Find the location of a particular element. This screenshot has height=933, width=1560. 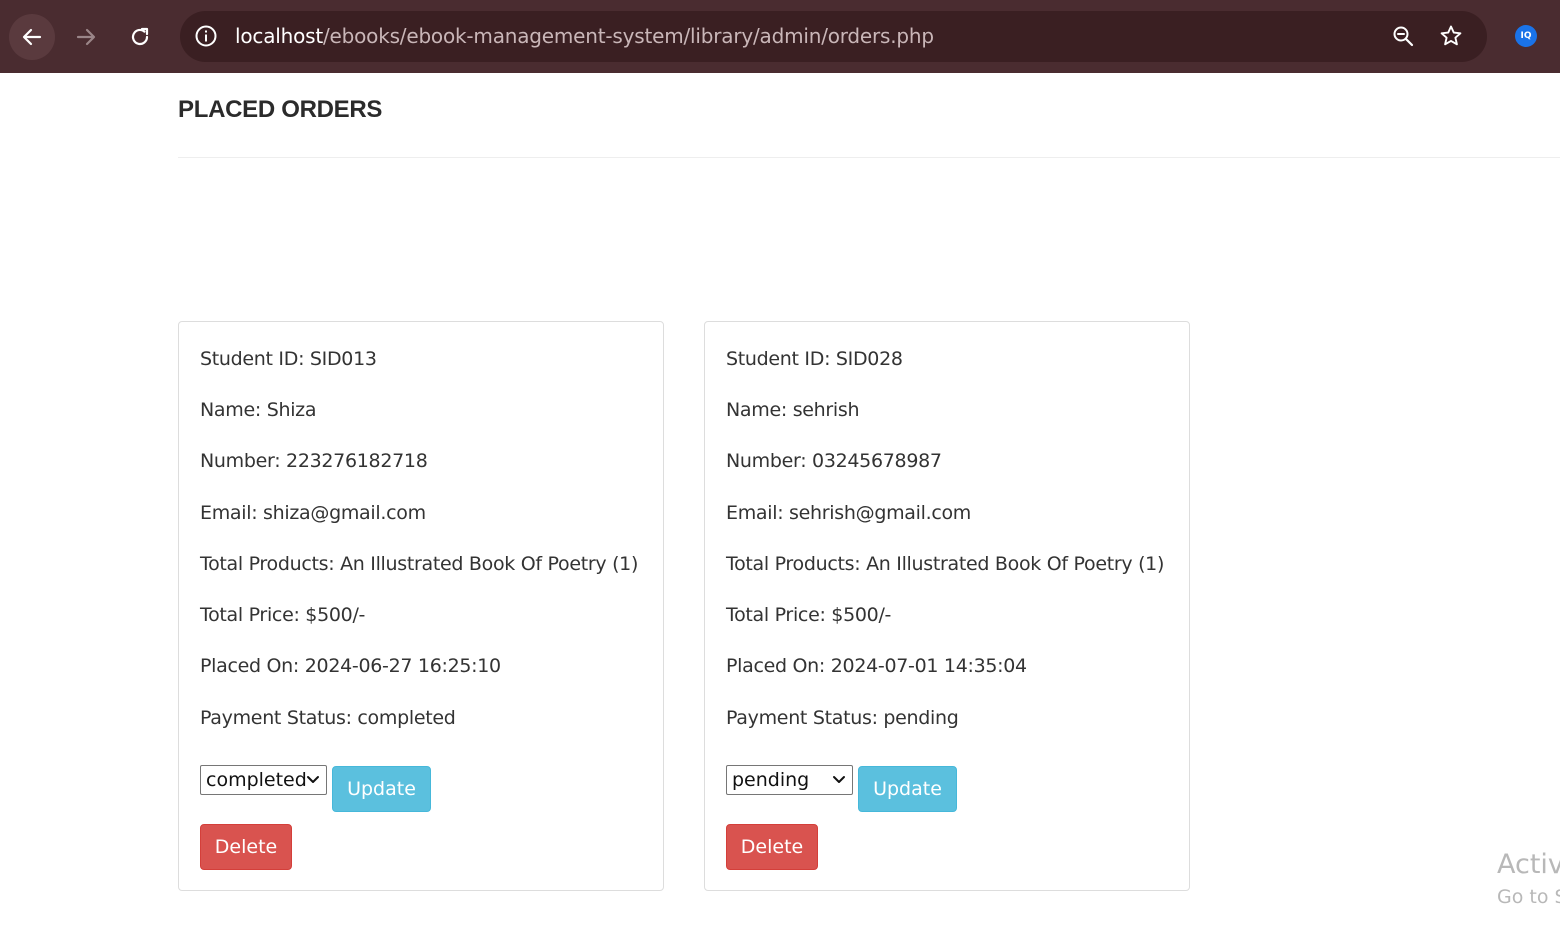

zoom-icon is located at coordinates (1403, 36).